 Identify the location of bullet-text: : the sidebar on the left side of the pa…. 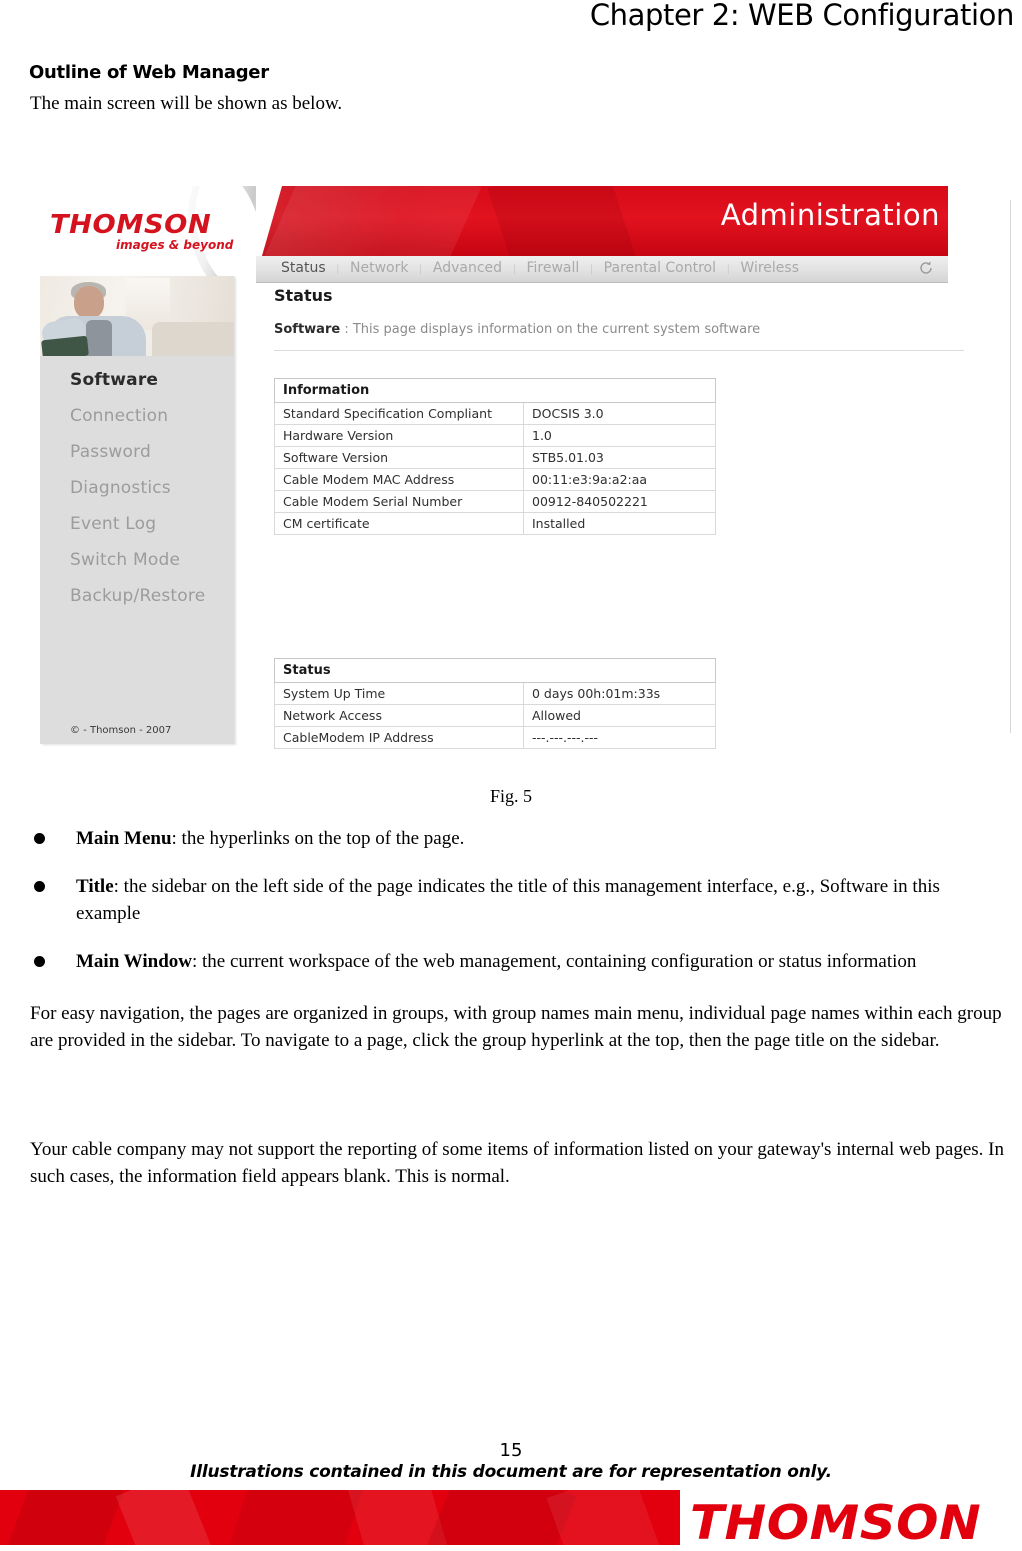
(508, 899).